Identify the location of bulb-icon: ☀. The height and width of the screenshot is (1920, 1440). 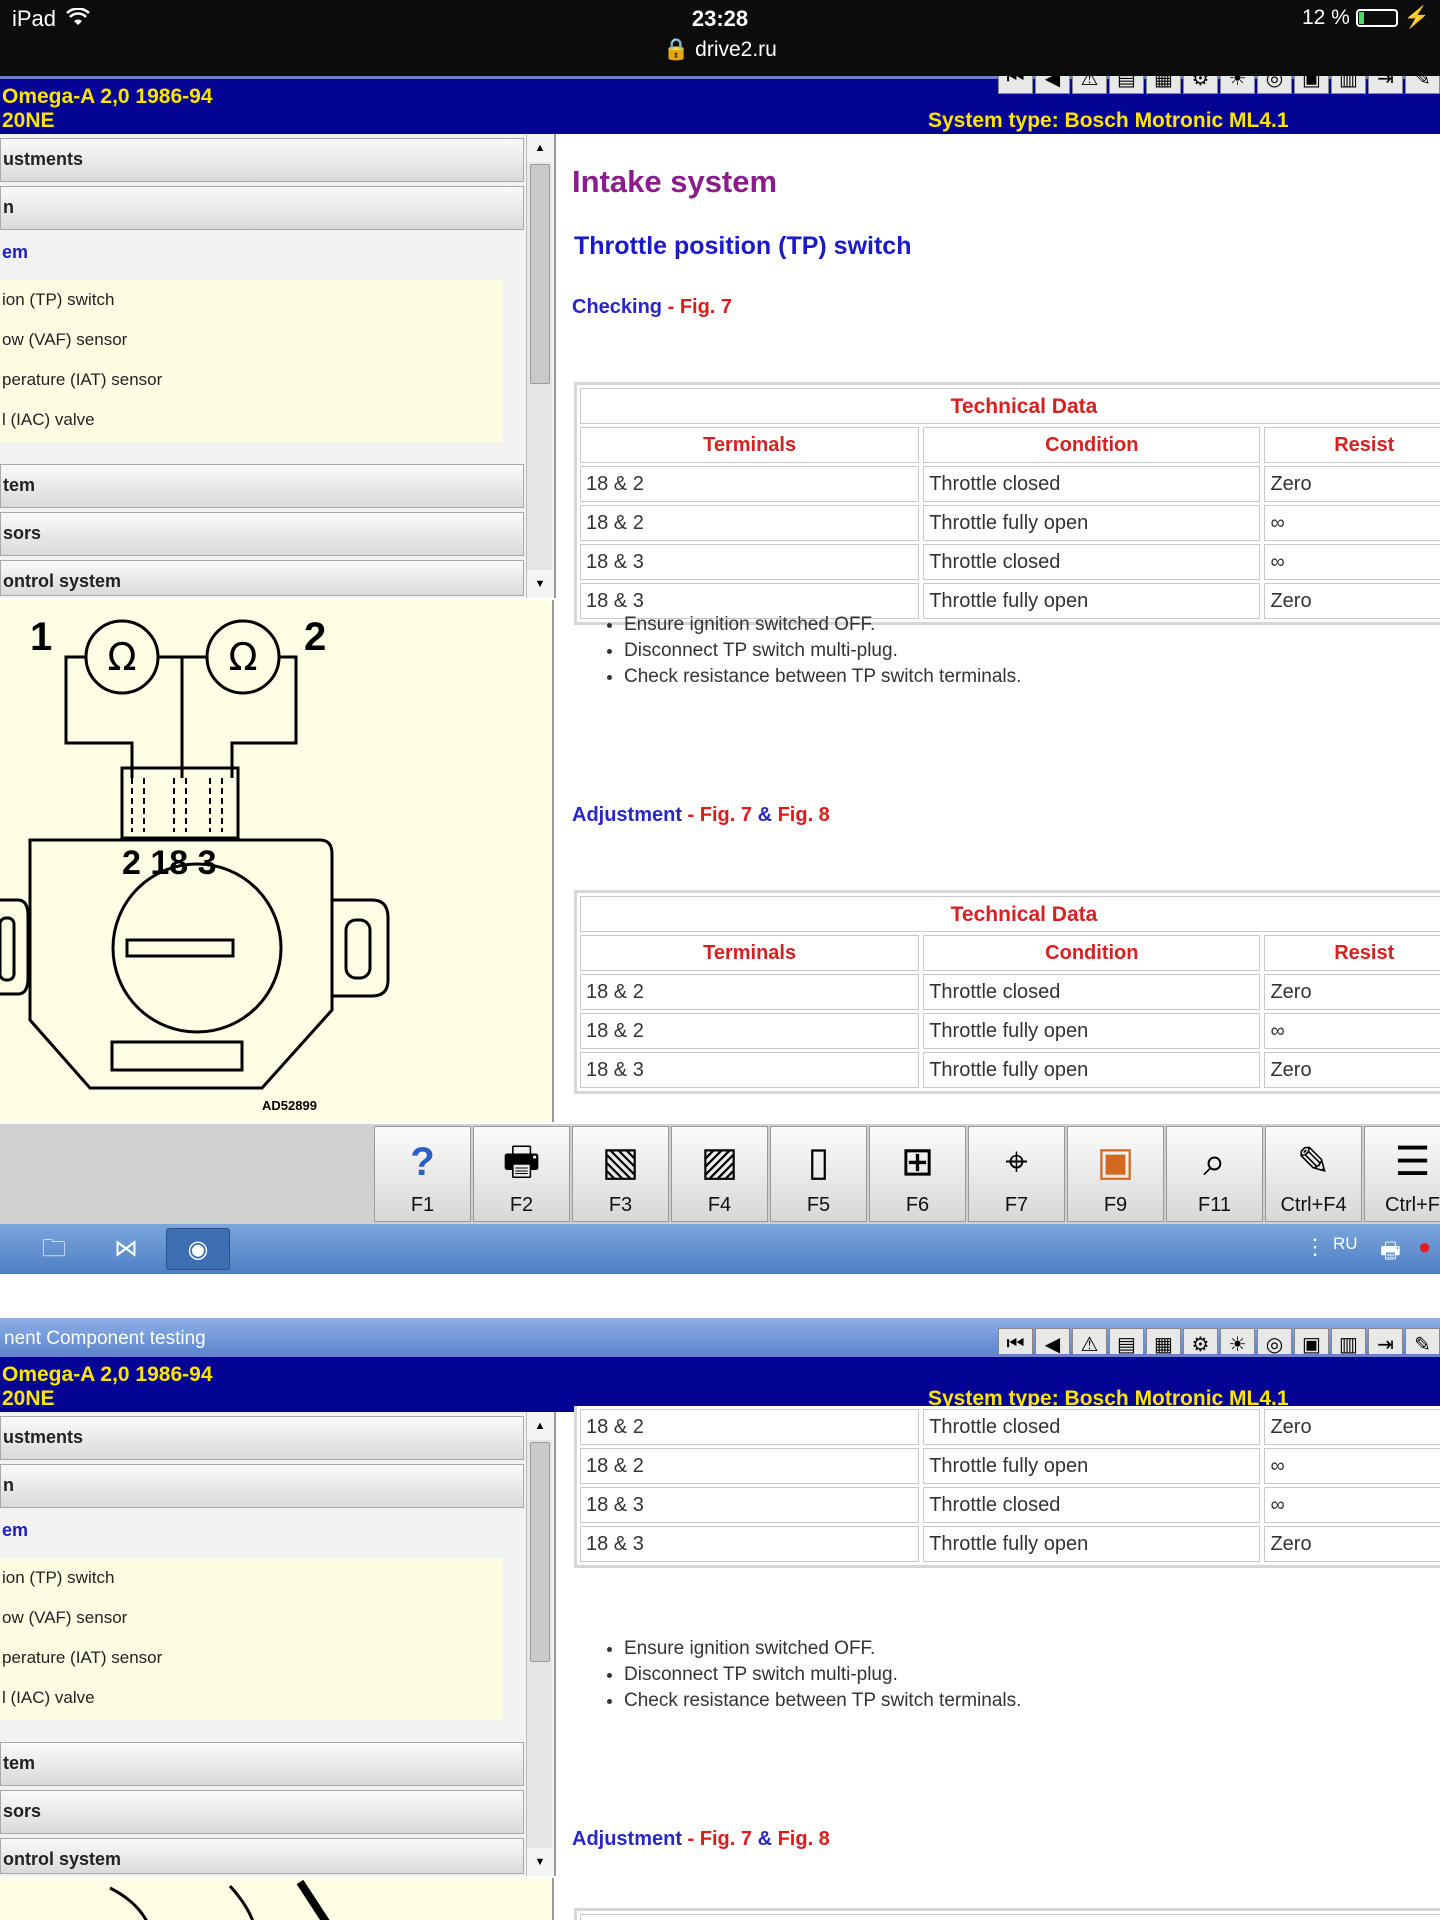
(1237, 85).